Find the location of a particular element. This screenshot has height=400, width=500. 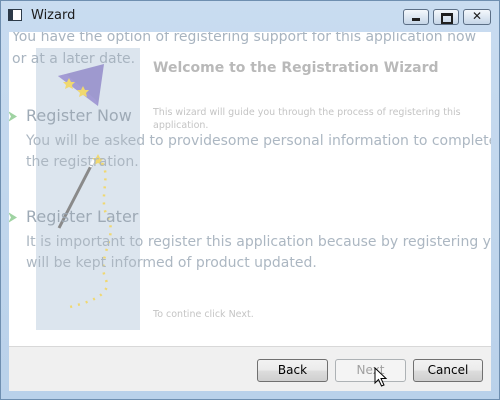

wizard-hat-wand-icon is located at coordinates (84, 187).